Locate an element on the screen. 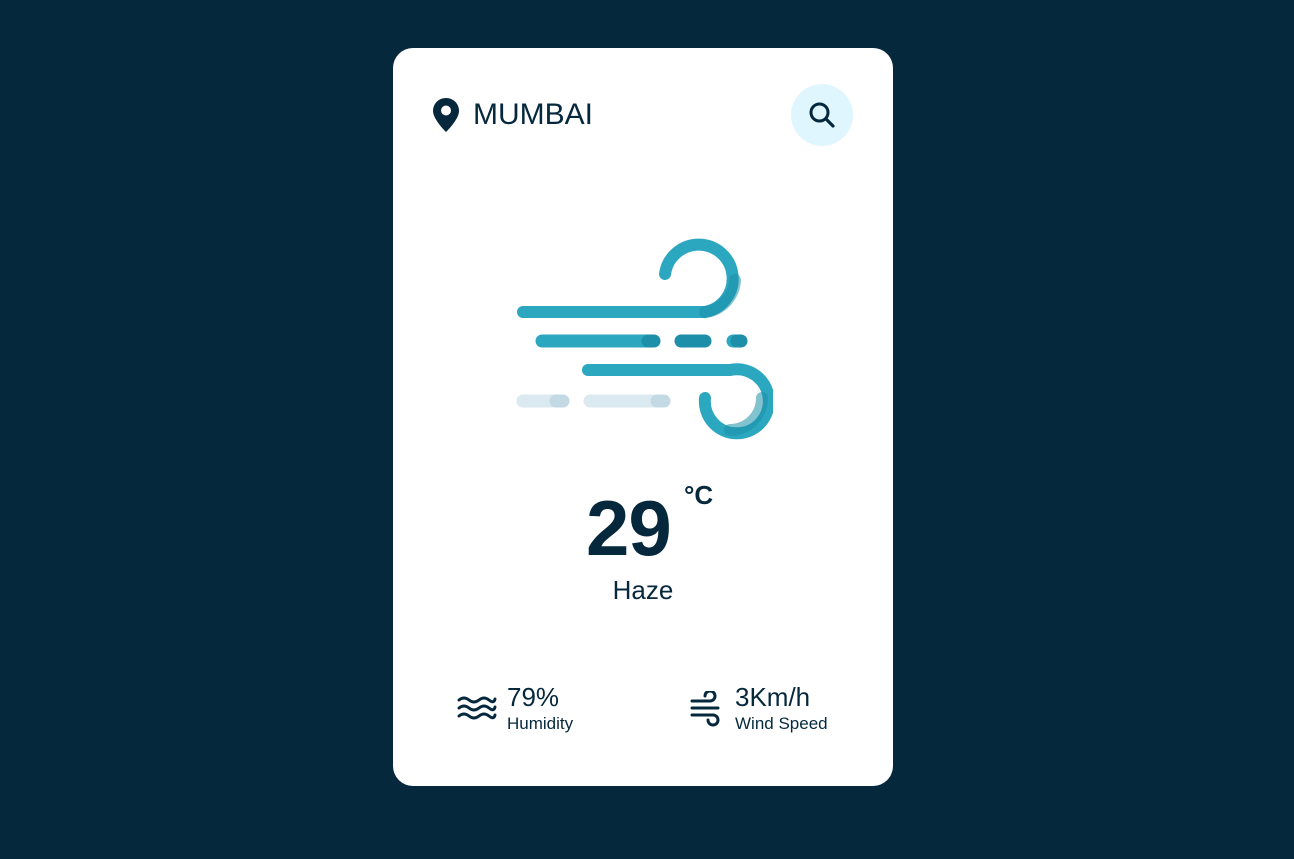  waves-icon is located at coordinates (477, 708).